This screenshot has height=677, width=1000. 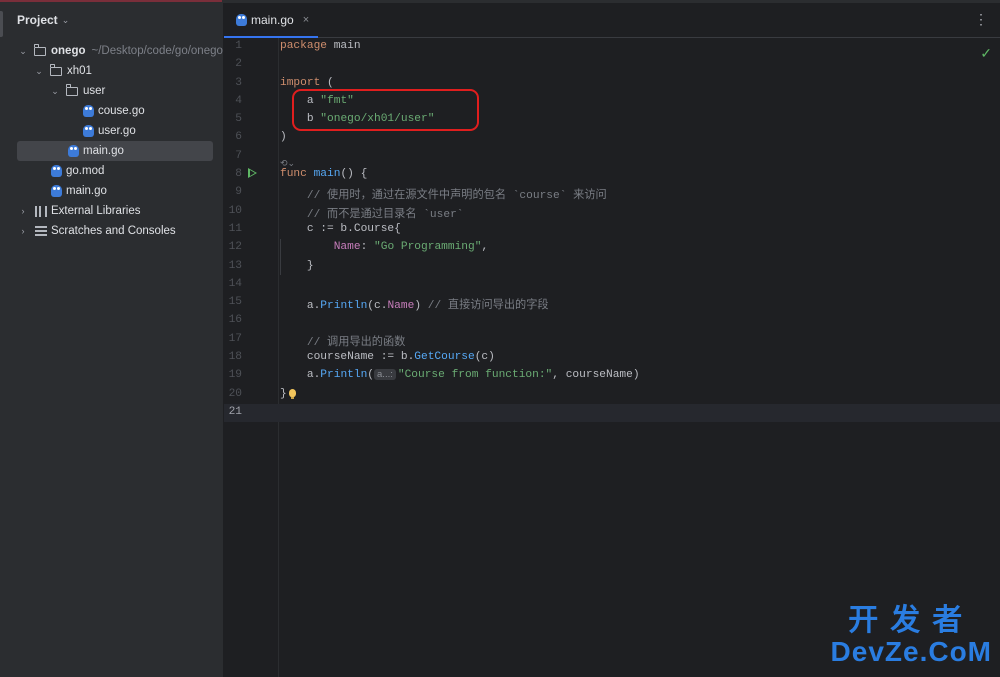 I want to click on tree-item-user-go: user.go, so click(x=111, y=131).